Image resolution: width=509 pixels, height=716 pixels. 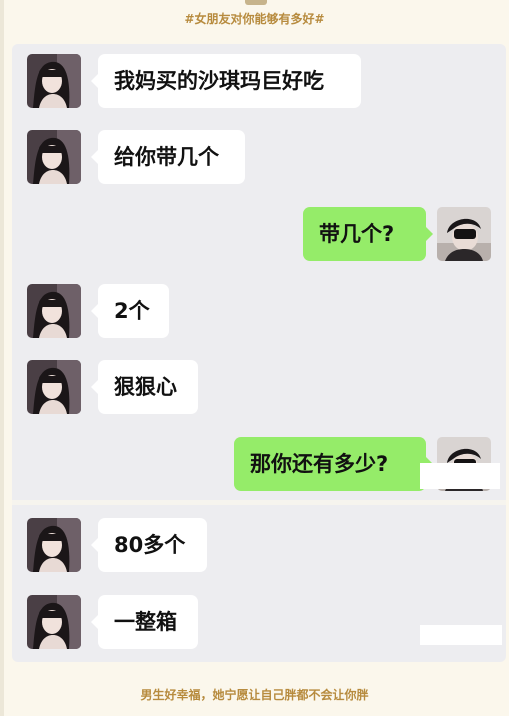 What do you see at coordinates (368, 234) in the screenshot?
I see `message-bubble-sent: 带几个?` at bounding box center [368, 234].